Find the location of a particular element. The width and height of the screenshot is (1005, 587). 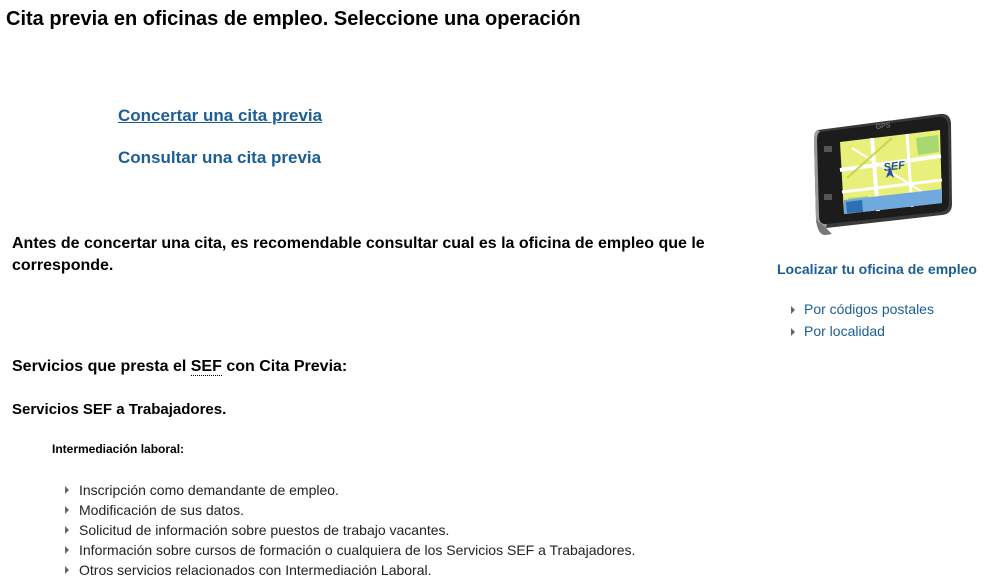

gps-device-icon: SEF GPS is located at coordinates (883, 174).